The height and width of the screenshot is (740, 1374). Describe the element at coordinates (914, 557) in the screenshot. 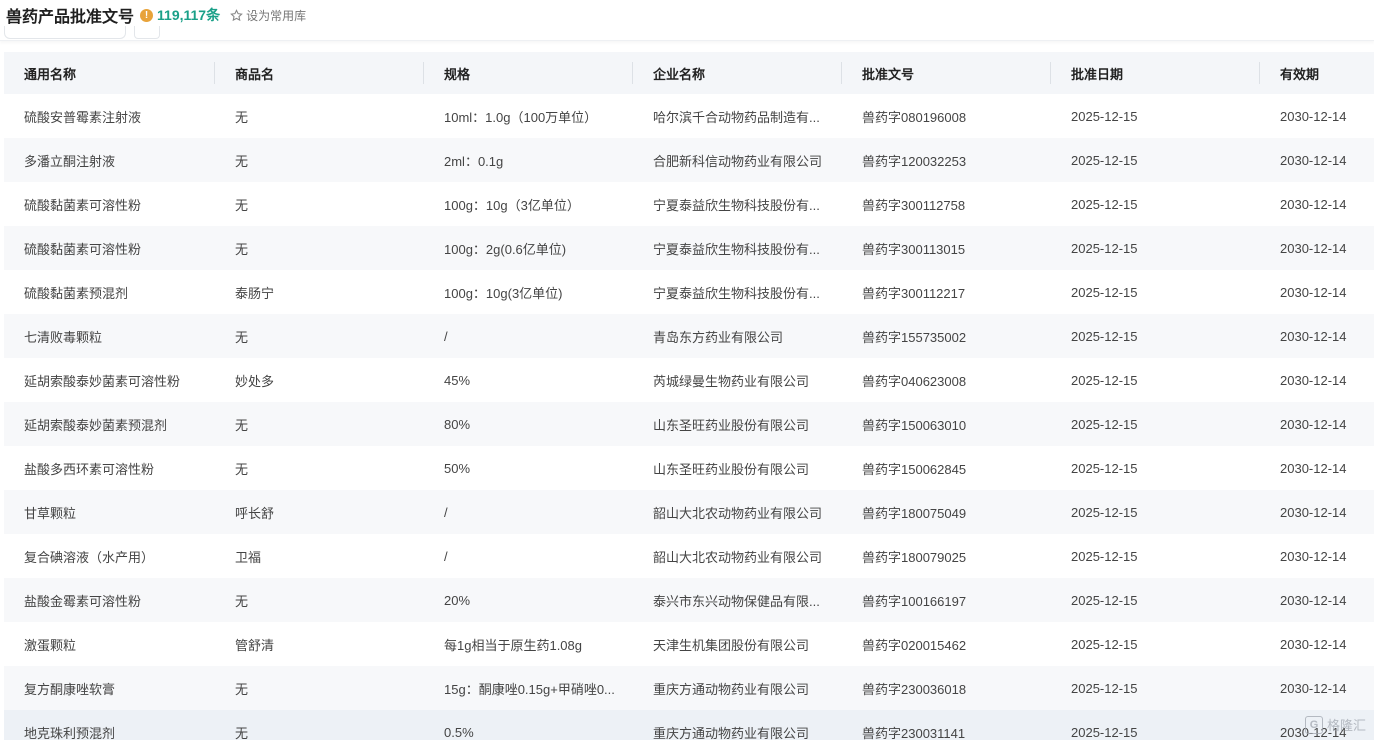

I see `table-cell: 兽药字180079025` at that location.